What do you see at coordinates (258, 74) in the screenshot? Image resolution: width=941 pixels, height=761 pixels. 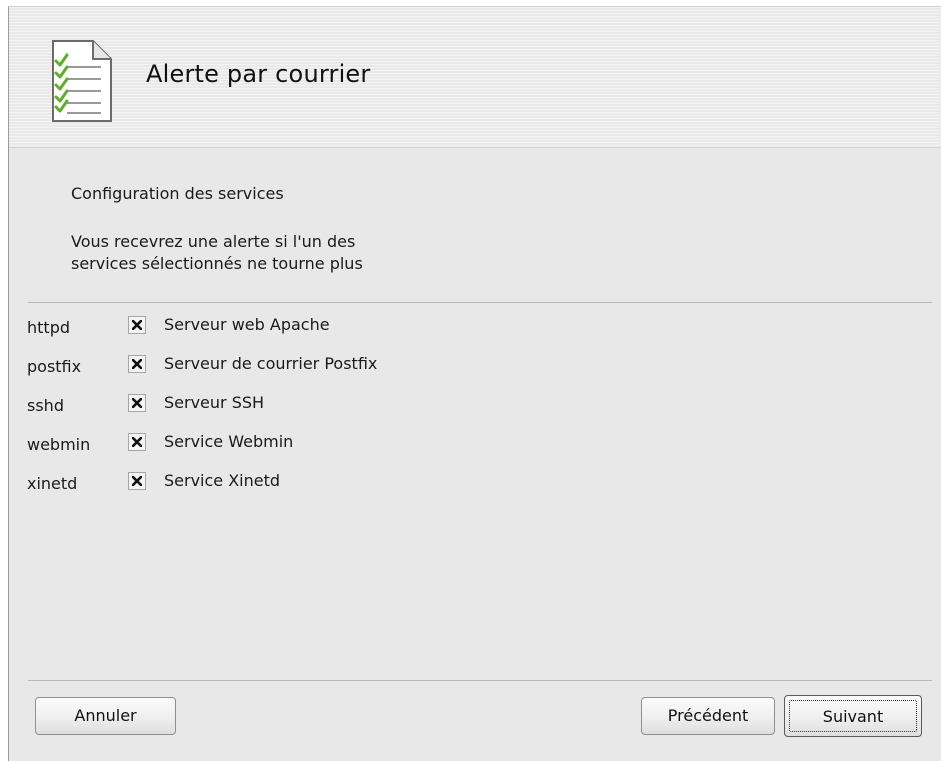 I see `wizard-title: Alerte par courrier` at bounding box center [258, 74].